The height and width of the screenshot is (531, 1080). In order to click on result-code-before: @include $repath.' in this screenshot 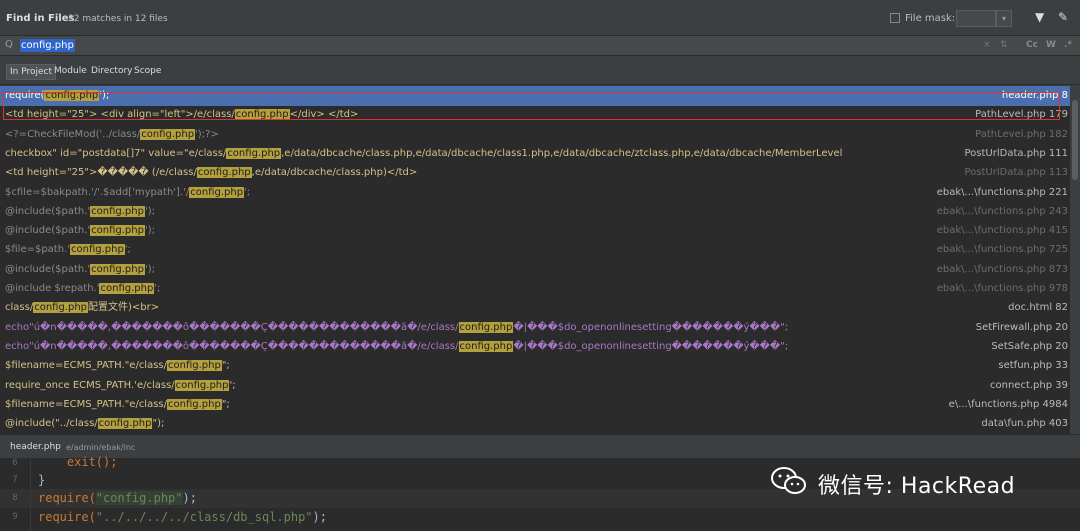, I will do `click(52, 288)`.